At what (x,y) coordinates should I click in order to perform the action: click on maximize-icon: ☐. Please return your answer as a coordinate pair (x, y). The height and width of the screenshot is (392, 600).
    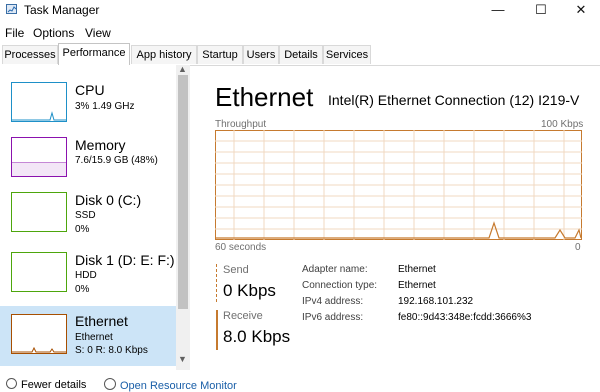
    Looking at the image, I should click on (541, 9).